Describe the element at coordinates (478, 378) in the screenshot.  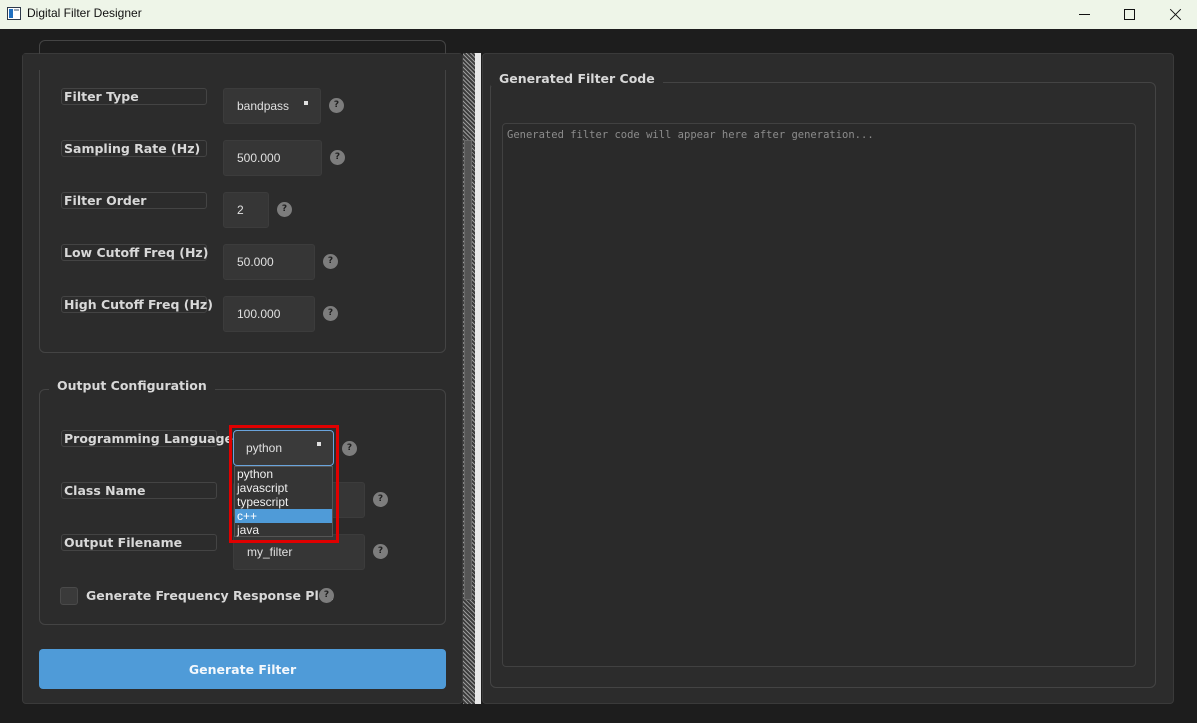
I see `splitter-handle` at that location.